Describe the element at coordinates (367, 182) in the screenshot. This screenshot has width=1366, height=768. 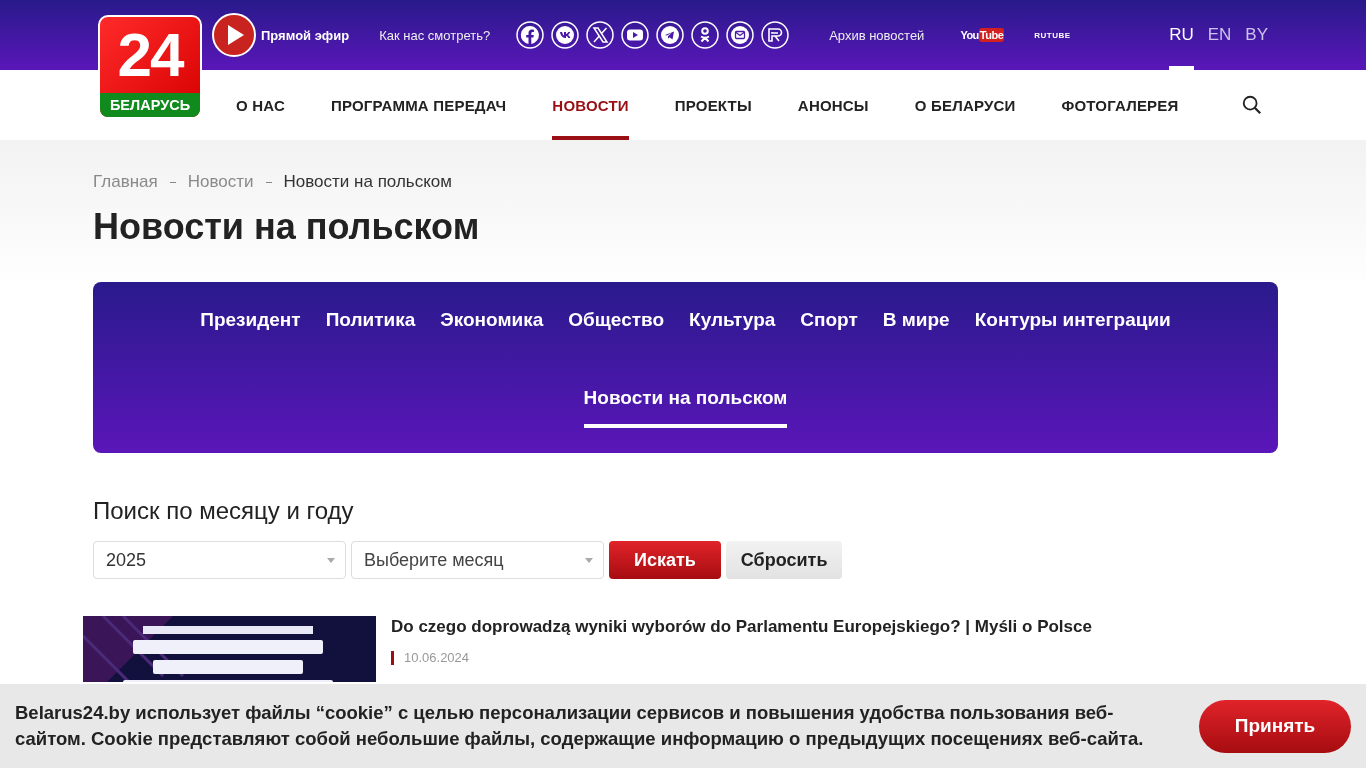
I see `breadcrumb-current: Новости на польском` at that location.